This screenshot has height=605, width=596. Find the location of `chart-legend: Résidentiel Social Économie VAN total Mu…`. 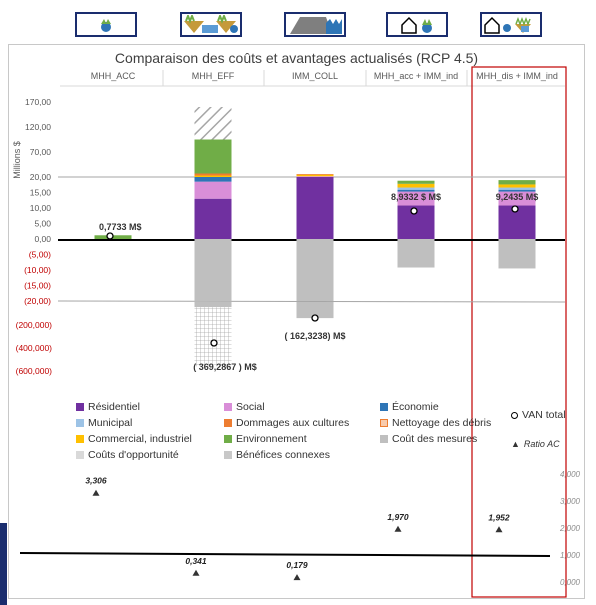

chart-legend: Résidentiel Social Économie VAN total Mu… is located at coordinates (324, 430).